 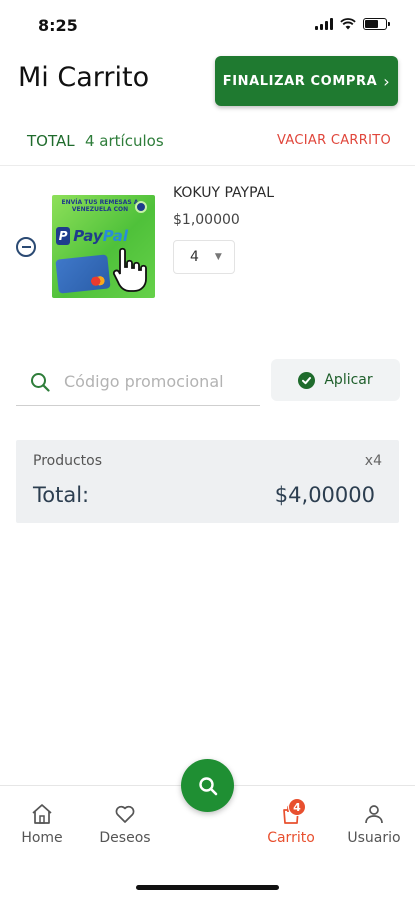 I want to click on grand-total-value: $4,00000, so click(x=324, y=495).